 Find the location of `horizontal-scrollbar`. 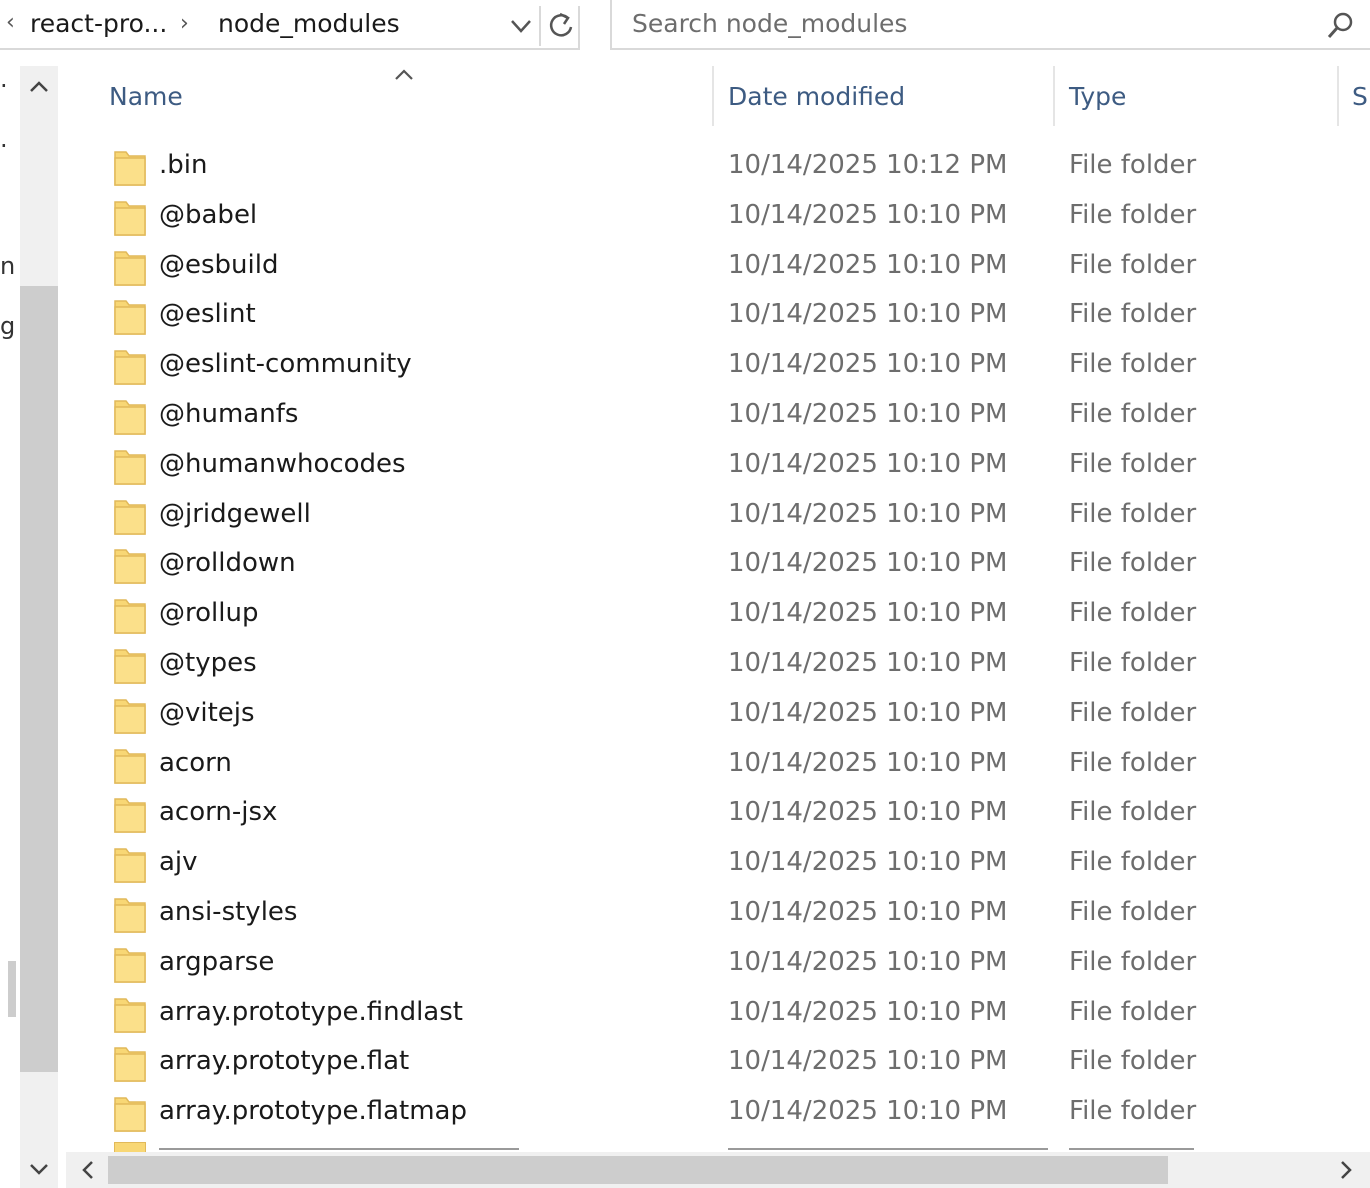

horizontal-scrollbar is located at coordinates (718, 1170).